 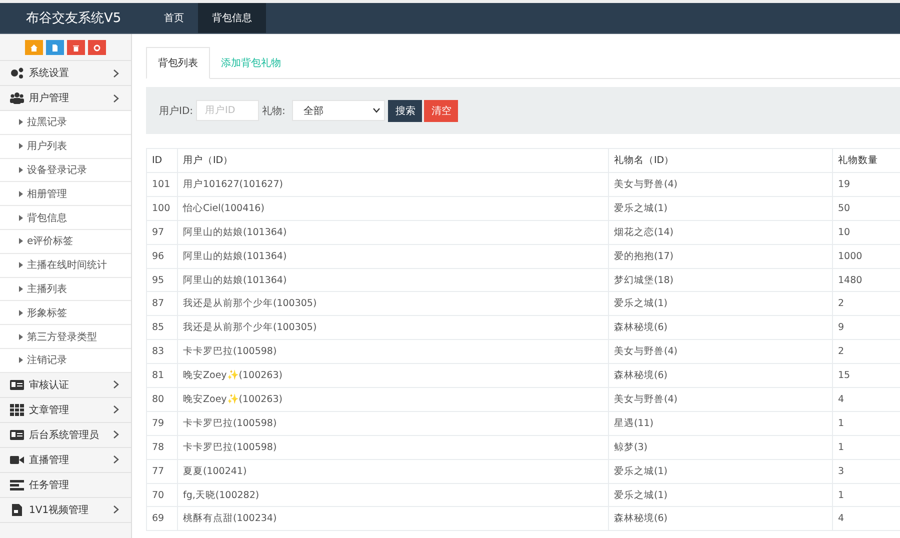 I want to click on table-cell: 夏夏(100241), so click(x=393, y=471).